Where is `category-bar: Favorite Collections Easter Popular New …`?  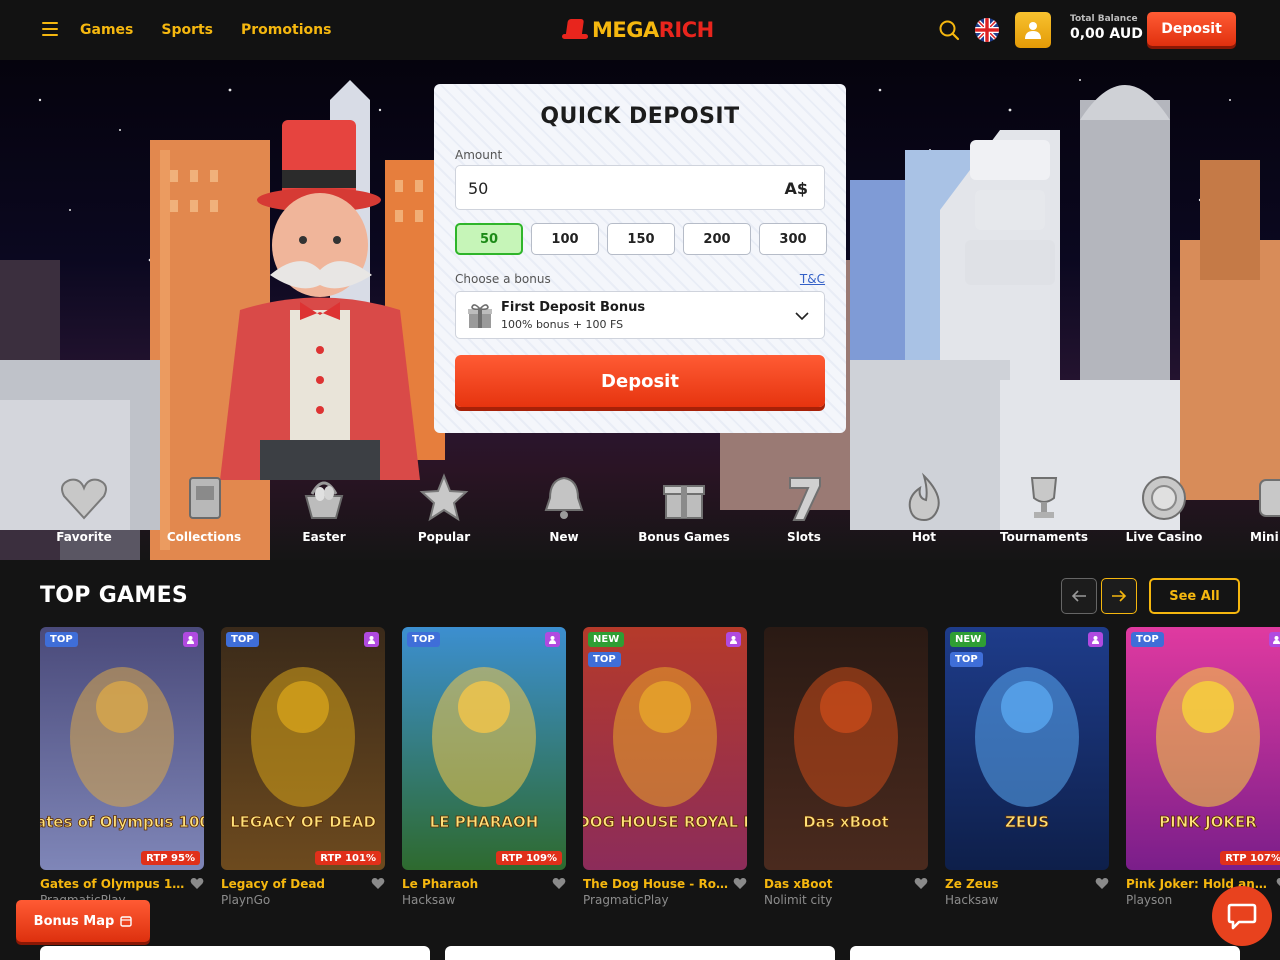 category-bar: Favorite Collections Easter Popular New … is located at coordinates (640, 515).